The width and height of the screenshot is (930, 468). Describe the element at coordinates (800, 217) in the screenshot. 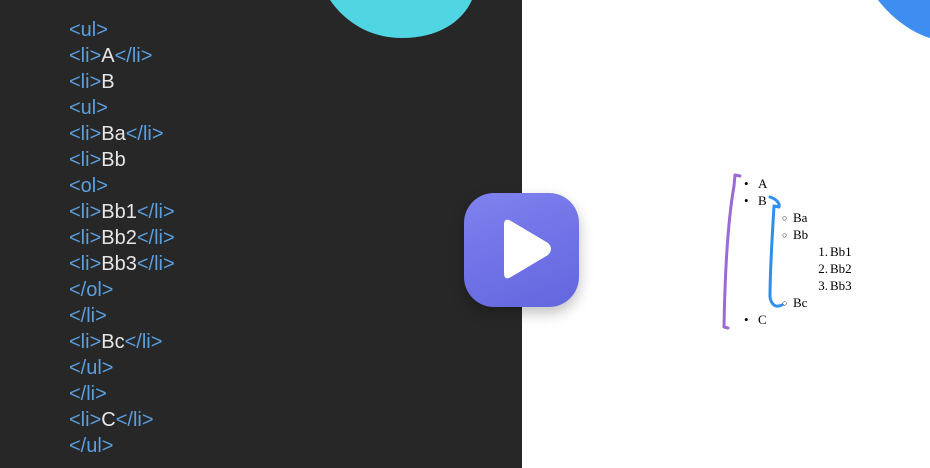

I see `list-item-label: Ba` at that location.